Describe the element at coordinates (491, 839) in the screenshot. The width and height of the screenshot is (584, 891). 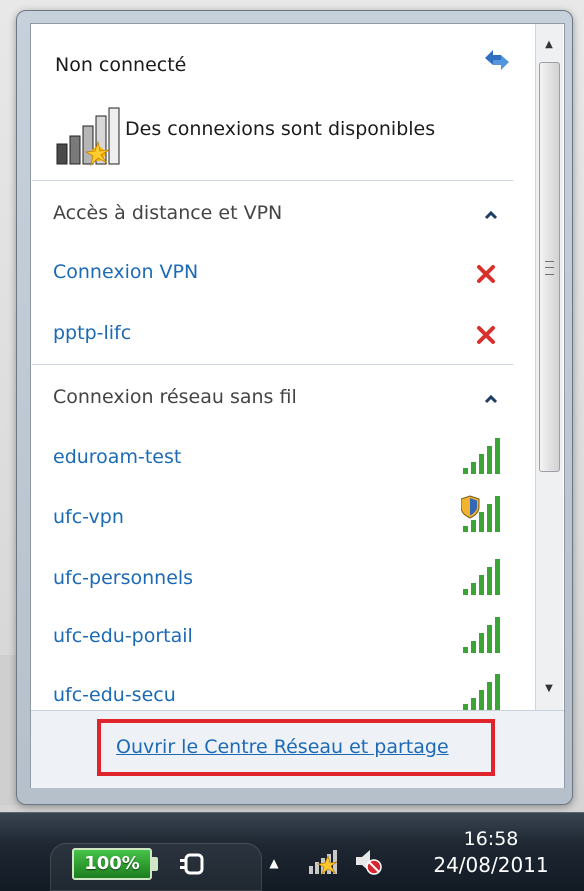
I see `clock-time: 16:58` at that location.